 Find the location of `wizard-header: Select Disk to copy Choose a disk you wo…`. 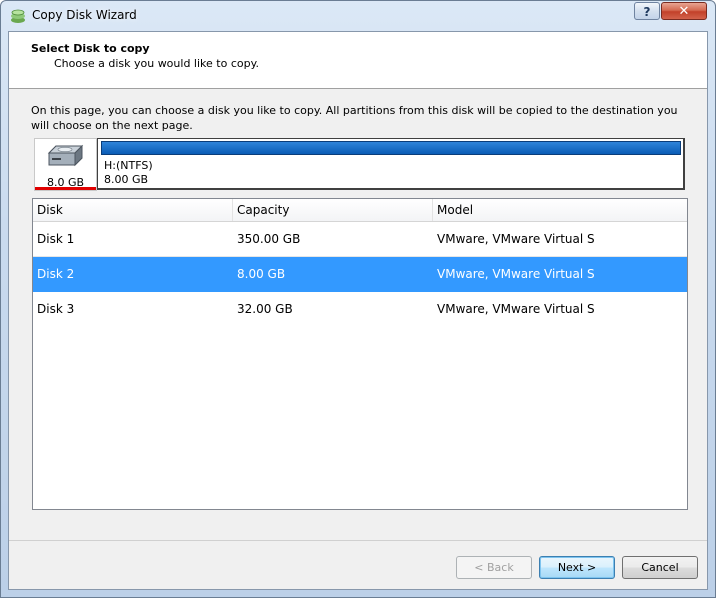

wizard-header: Select Disk to copy Choose a disk you wo… is located at coordinates (358, 60).